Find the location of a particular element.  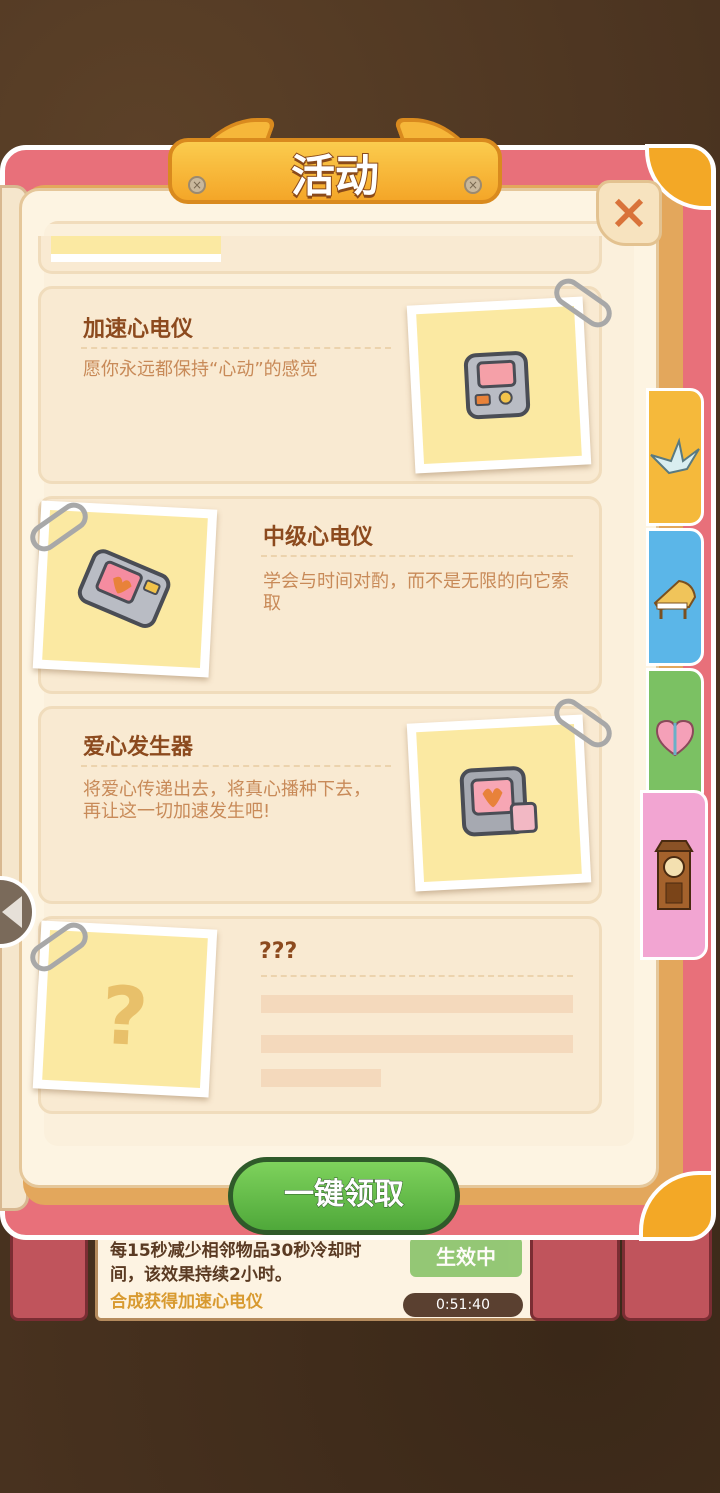

heart-generator-icon is located at coordinates (498, 801).